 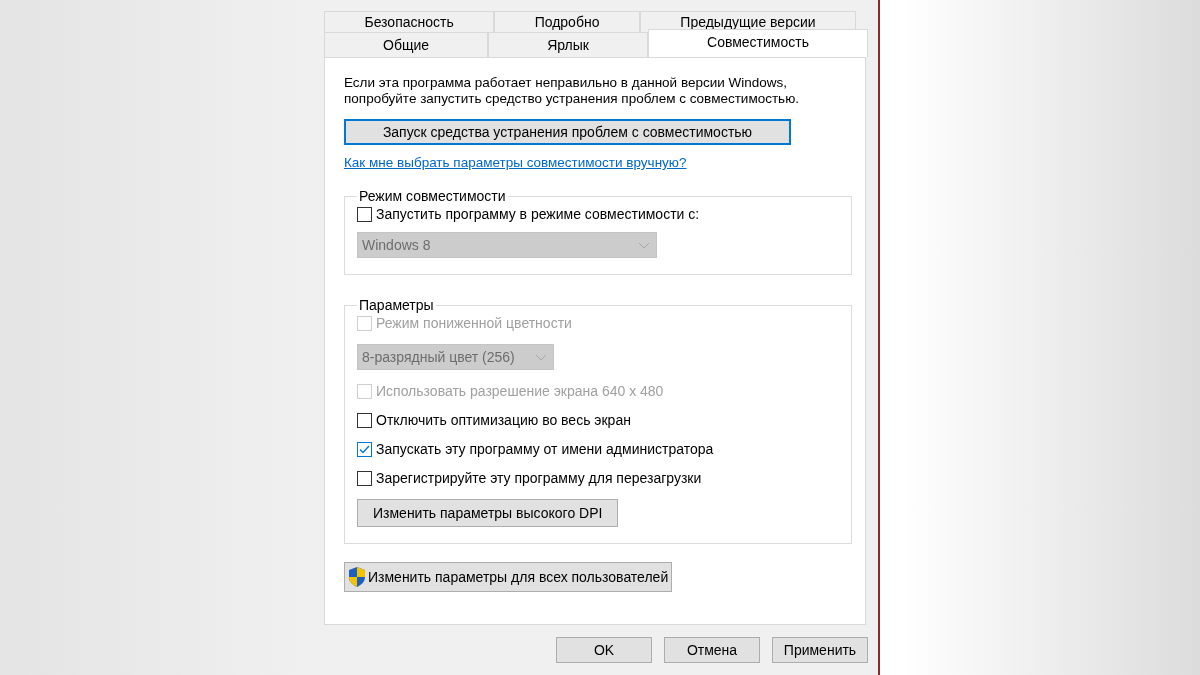 What do you see at coordinates (357, 577) in the screenshot?
I see `shield-icon` at bounding box center [357, 577].